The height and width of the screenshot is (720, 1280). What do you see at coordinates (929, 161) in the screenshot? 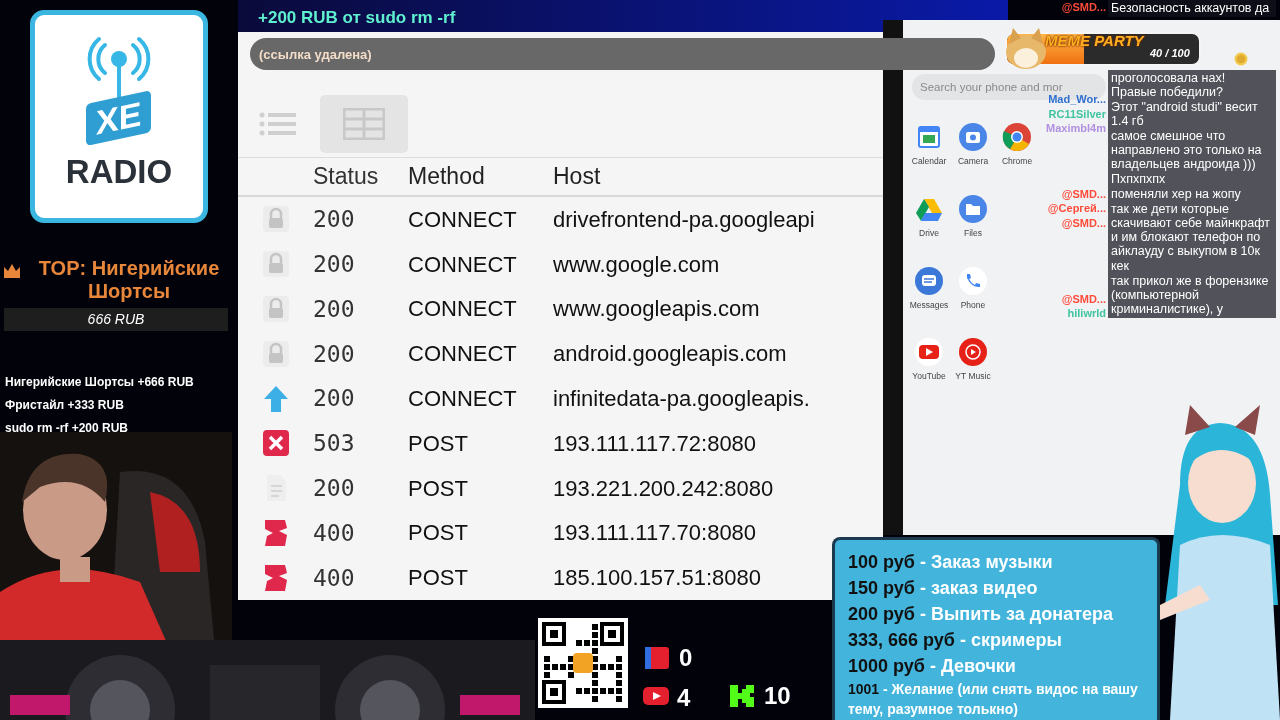
I see `app-label: Calendar` at bounding box center [929, 161].